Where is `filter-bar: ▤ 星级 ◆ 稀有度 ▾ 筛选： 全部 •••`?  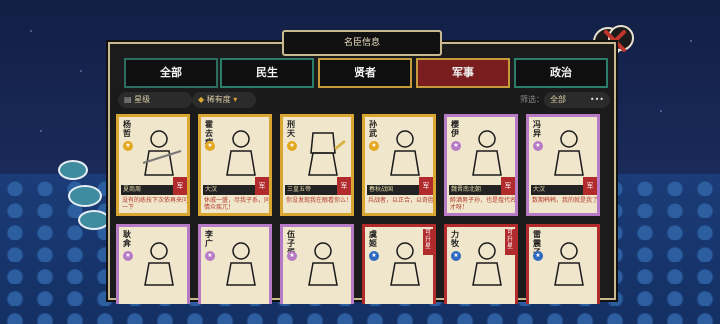
filter-bar: ▤ 星级 ◆ 稀有度 ▾ 筛选： 全部 ••• is located at coordinates (361, 100).